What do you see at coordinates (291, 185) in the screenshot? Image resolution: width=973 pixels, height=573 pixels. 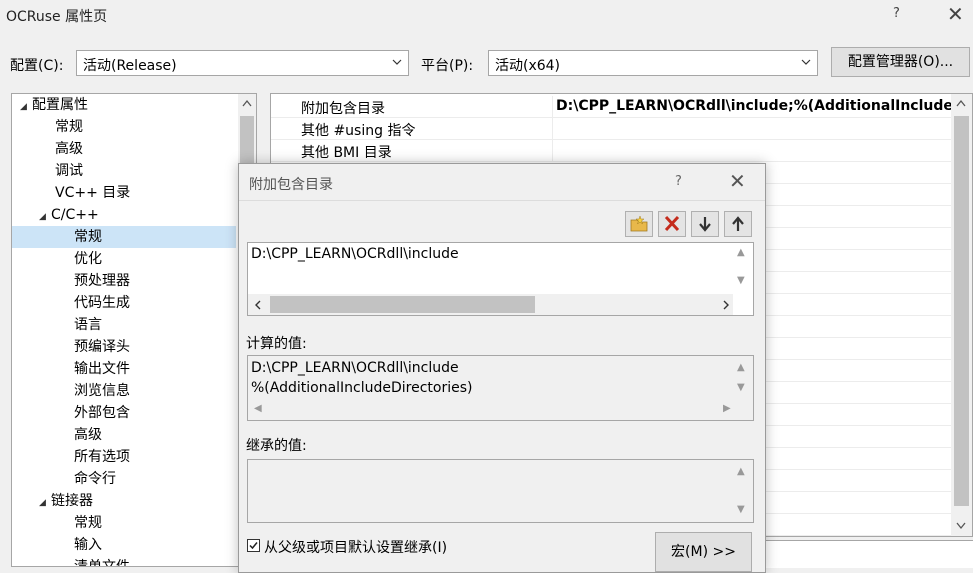 I see `dialog-title: 附加包含目录` at bounding box center [291, 185].